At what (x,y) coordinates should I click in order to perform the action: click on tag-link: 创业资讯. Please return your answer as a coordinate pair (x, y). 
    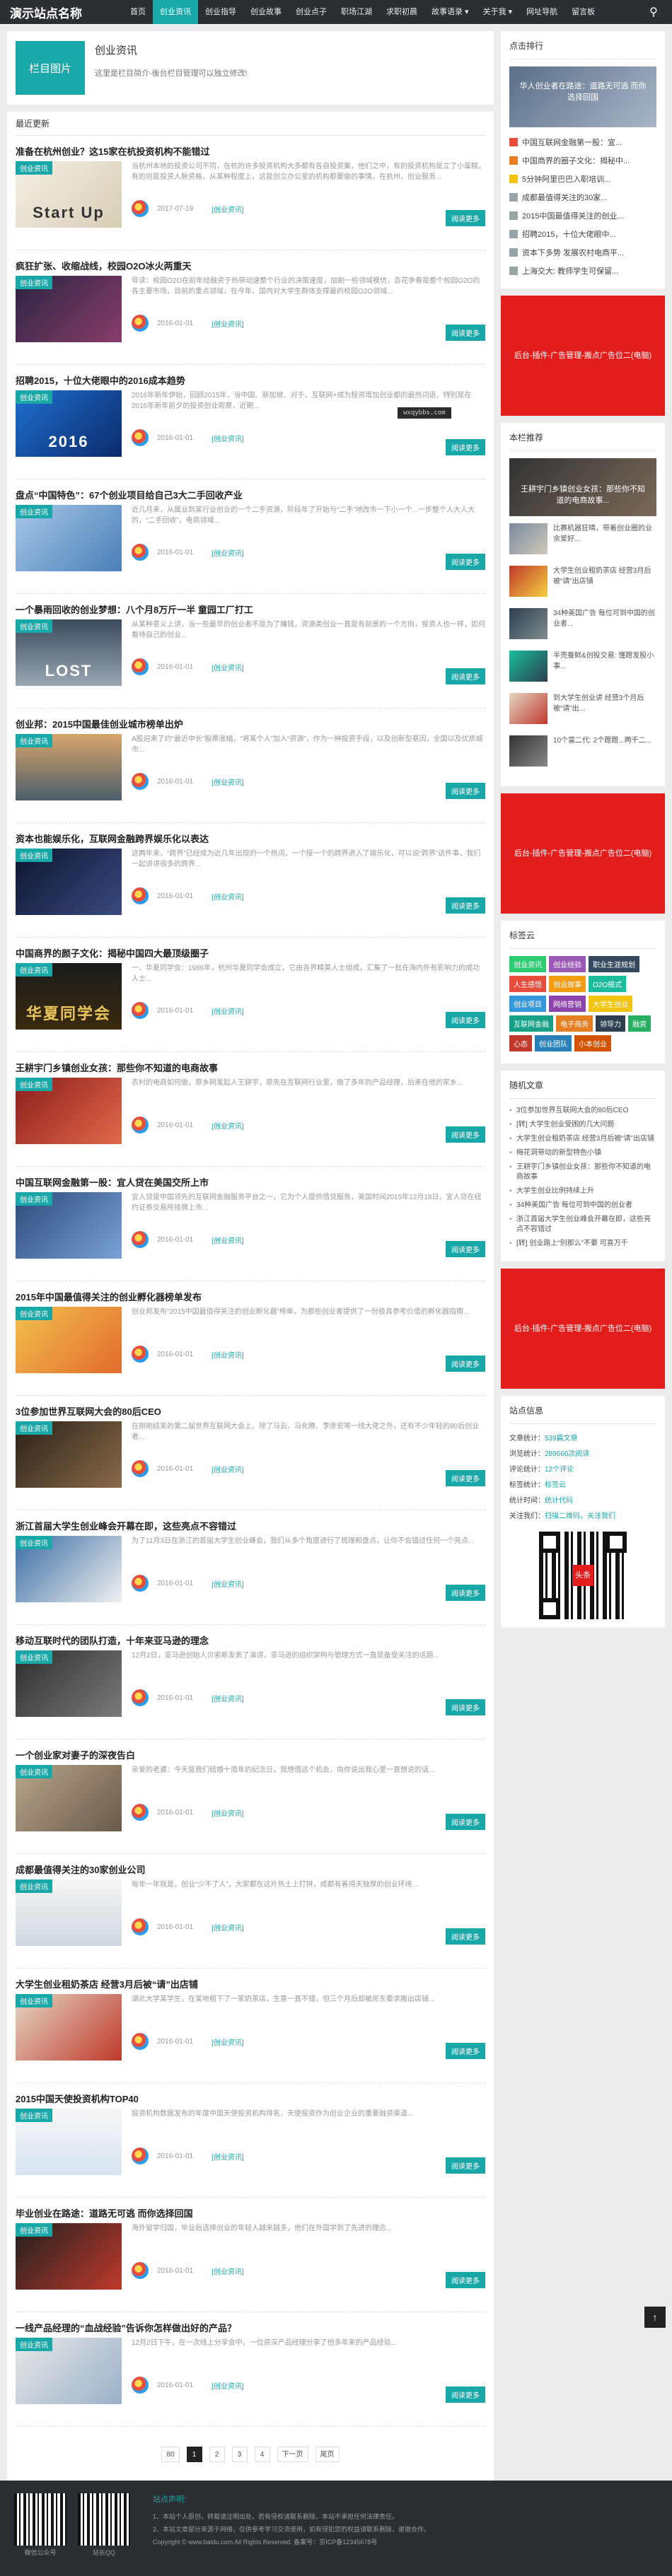
    Looking at the image, I should click on (527, 964).